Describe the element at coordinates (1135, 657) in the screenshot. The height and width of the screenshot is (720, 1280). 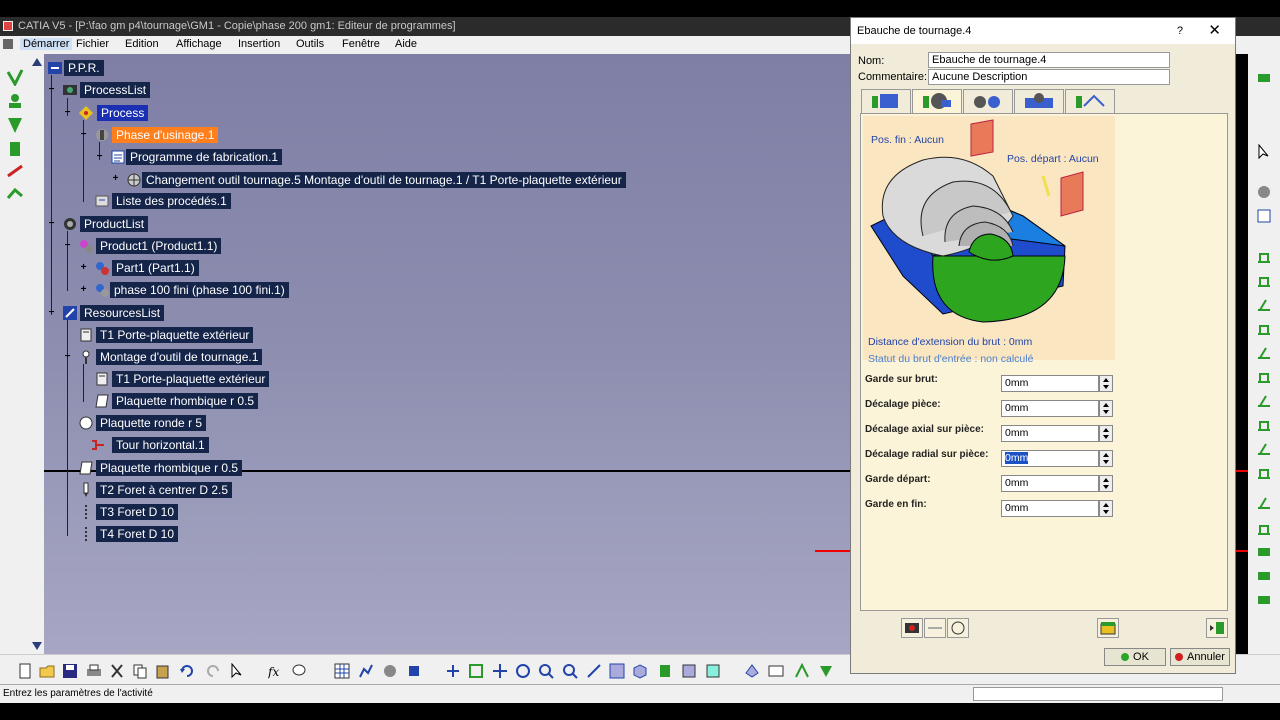
I see `ok-button: OK` at that location.